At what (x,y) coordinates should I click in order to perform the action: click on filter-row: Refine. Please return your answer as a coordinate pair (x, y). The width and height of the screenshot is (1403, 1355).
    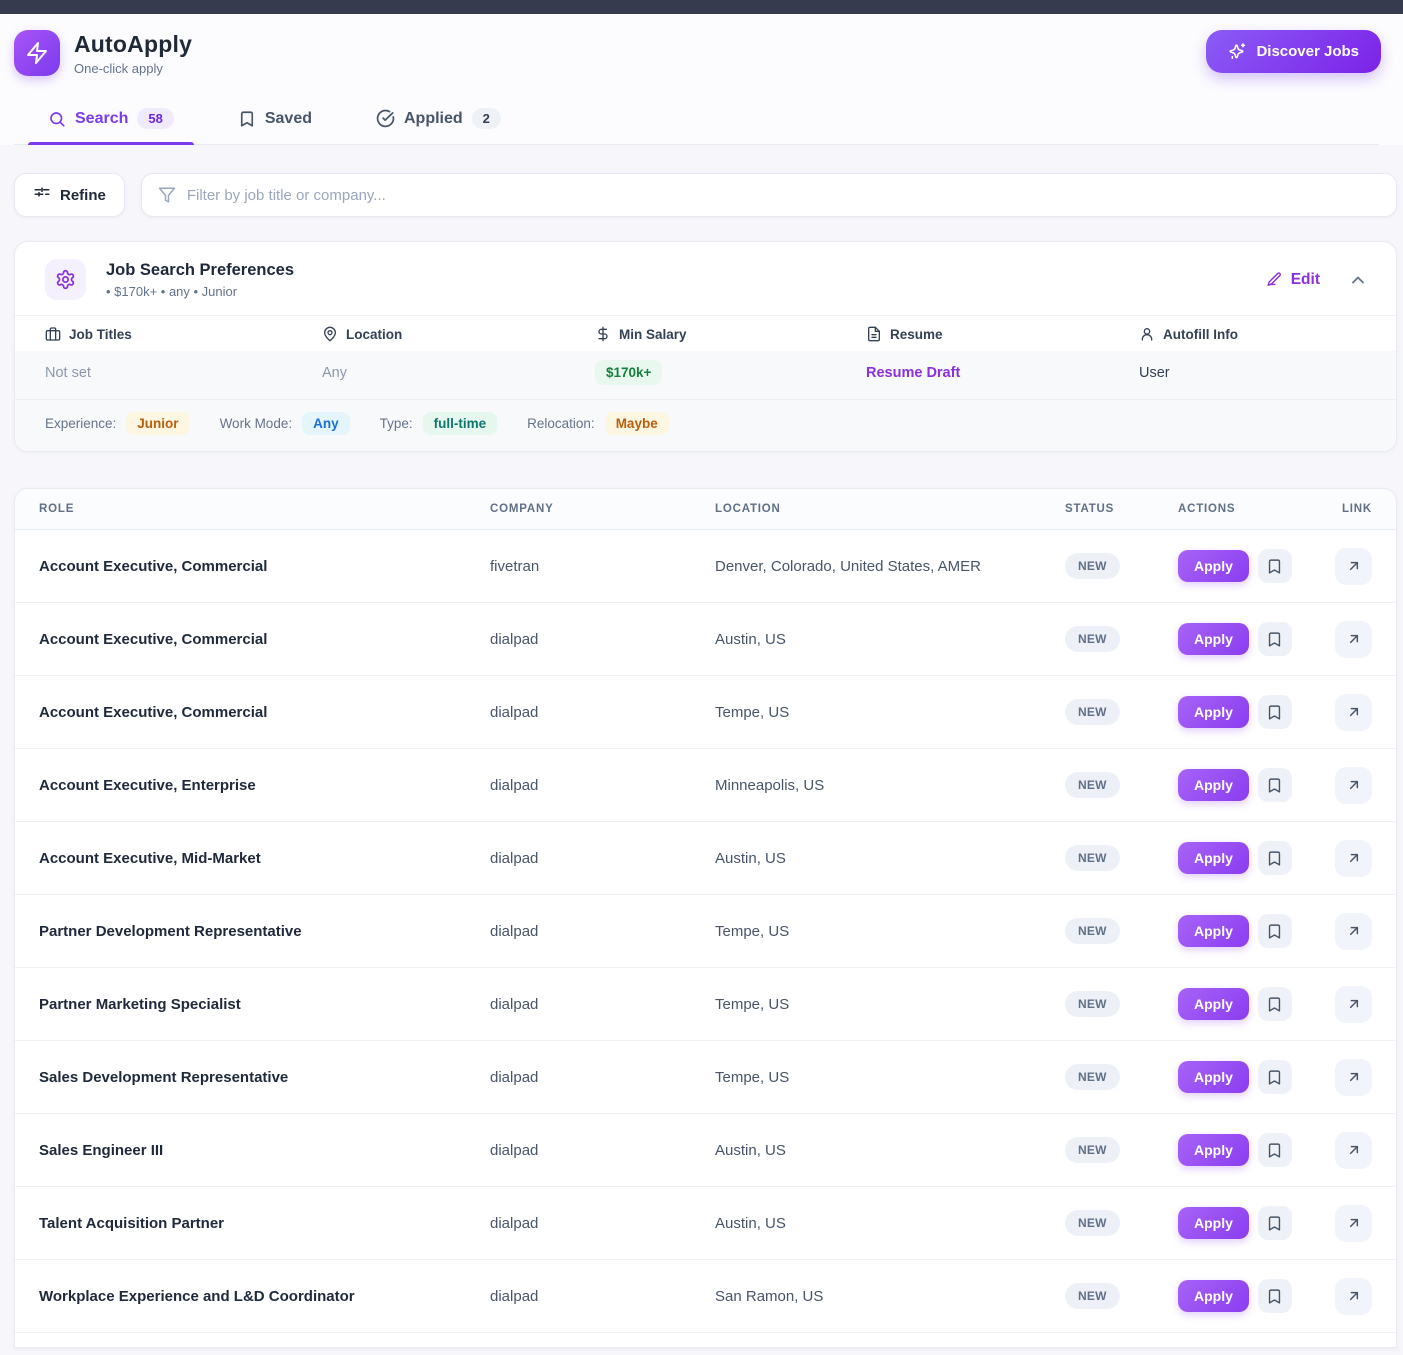
    Looking at the image, I should click on (701, 181).